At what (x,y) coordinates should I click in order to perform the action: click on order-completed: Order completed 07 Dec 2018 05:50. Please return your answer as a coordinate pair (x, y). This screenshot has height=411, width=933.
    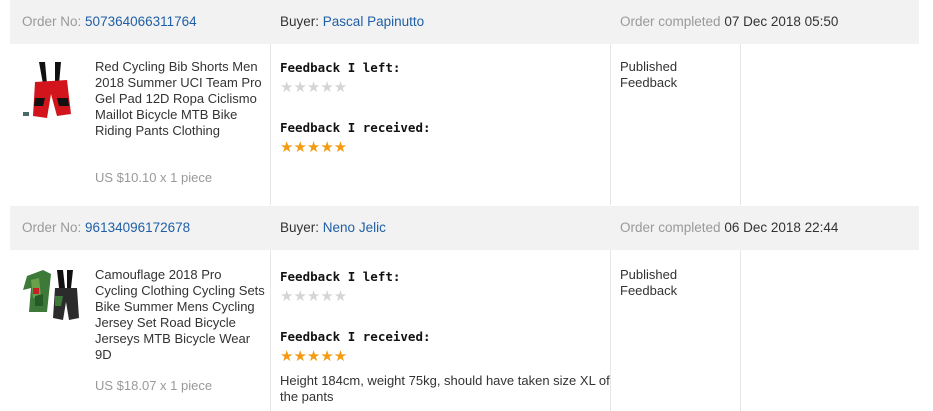
    Looking at the image, I should click on (729, 22).